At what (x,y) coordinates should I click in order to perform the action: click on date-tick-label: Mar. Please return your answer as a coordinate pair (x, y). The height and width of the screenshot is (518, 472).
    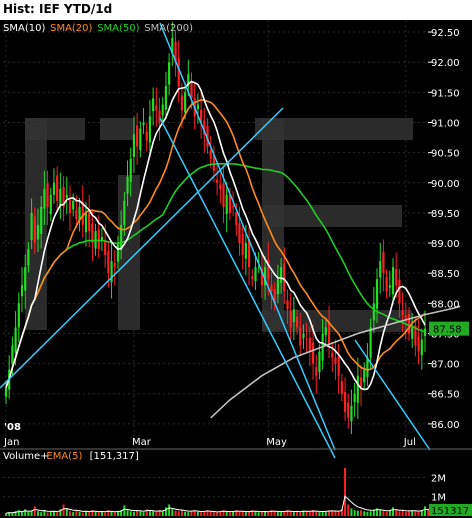
    Looking at the image, I should click on (142, 442).